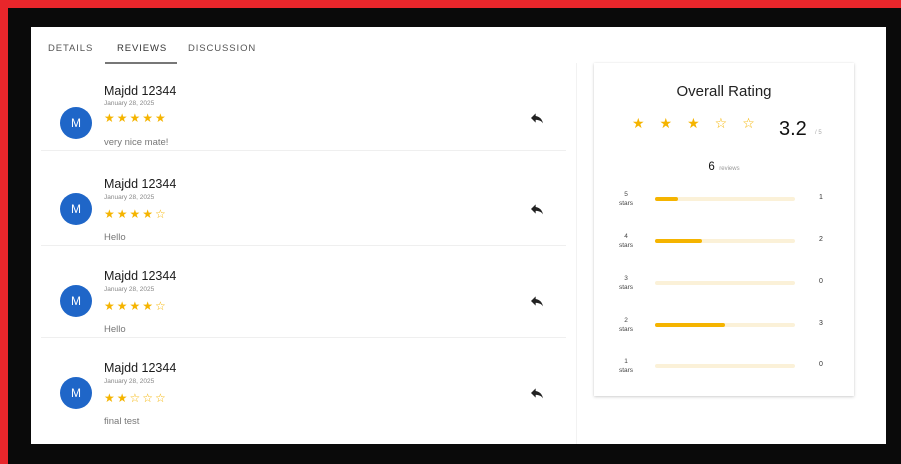 The width and height of the screenshot is (901, 464). I want to click on distribution-label: 2 stars, so click(626, 325).